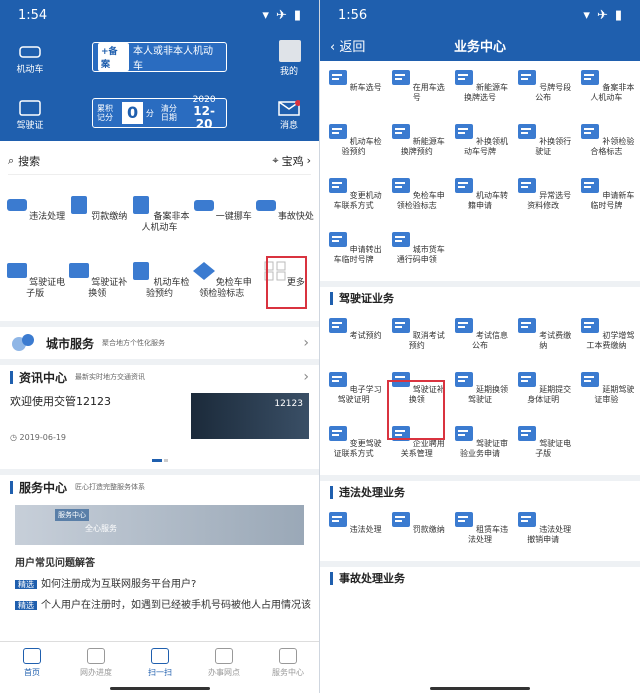 The width and height of the screenshot is (640, 693). What do you see at coordinates (618, 15) in the screenshot?
I see `battery-icon: ▮` at bounding box center [618, 15].